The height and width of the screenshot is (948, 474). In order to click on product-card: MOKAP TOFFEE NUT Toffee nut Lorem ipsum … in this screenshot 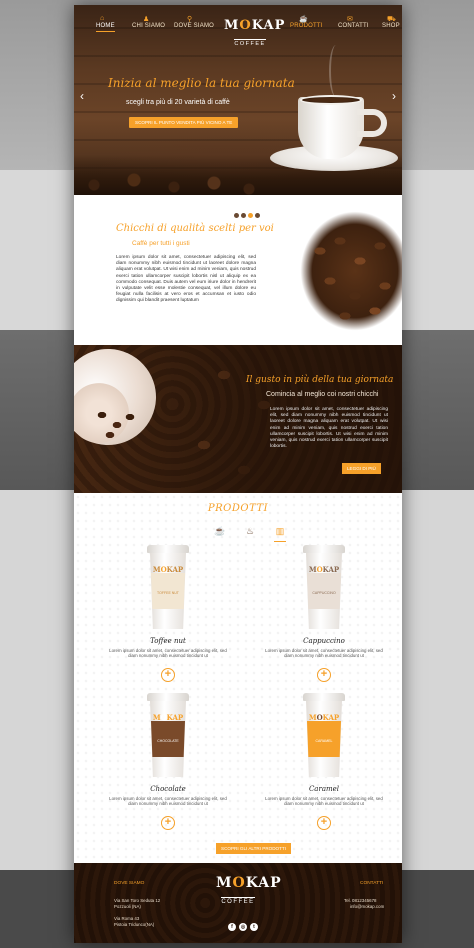, I will do `click(168, 613)`.